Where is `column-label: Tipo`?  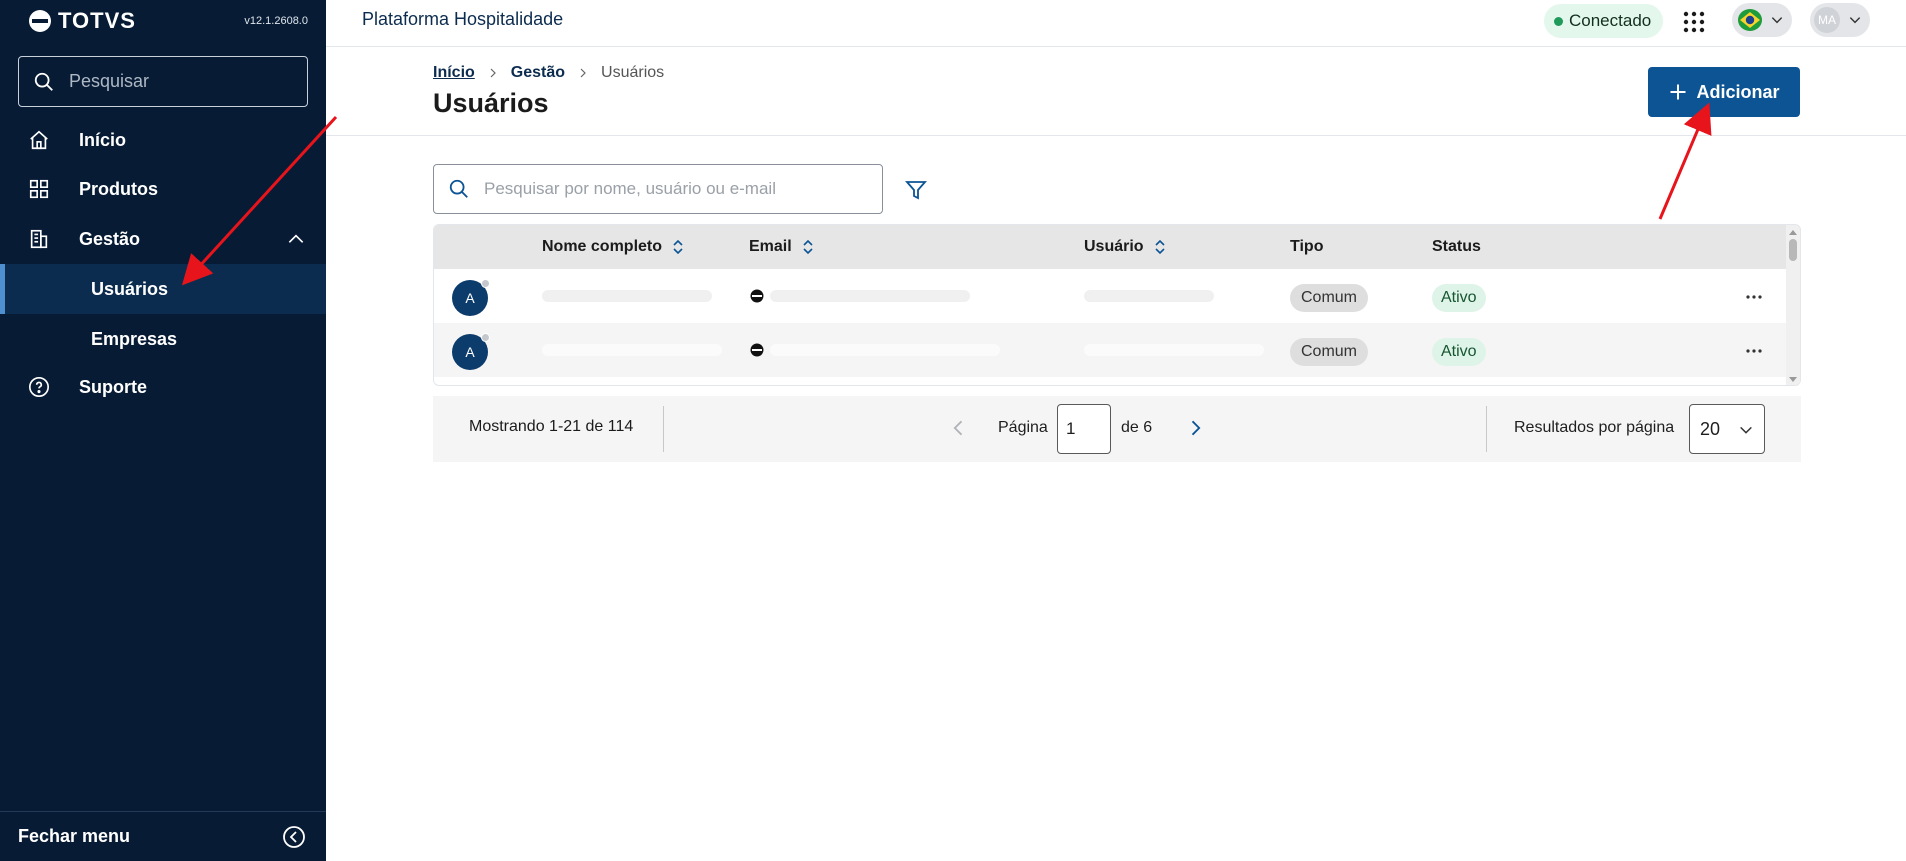
column-label: Tipo is located at coordinates (1307, 246).